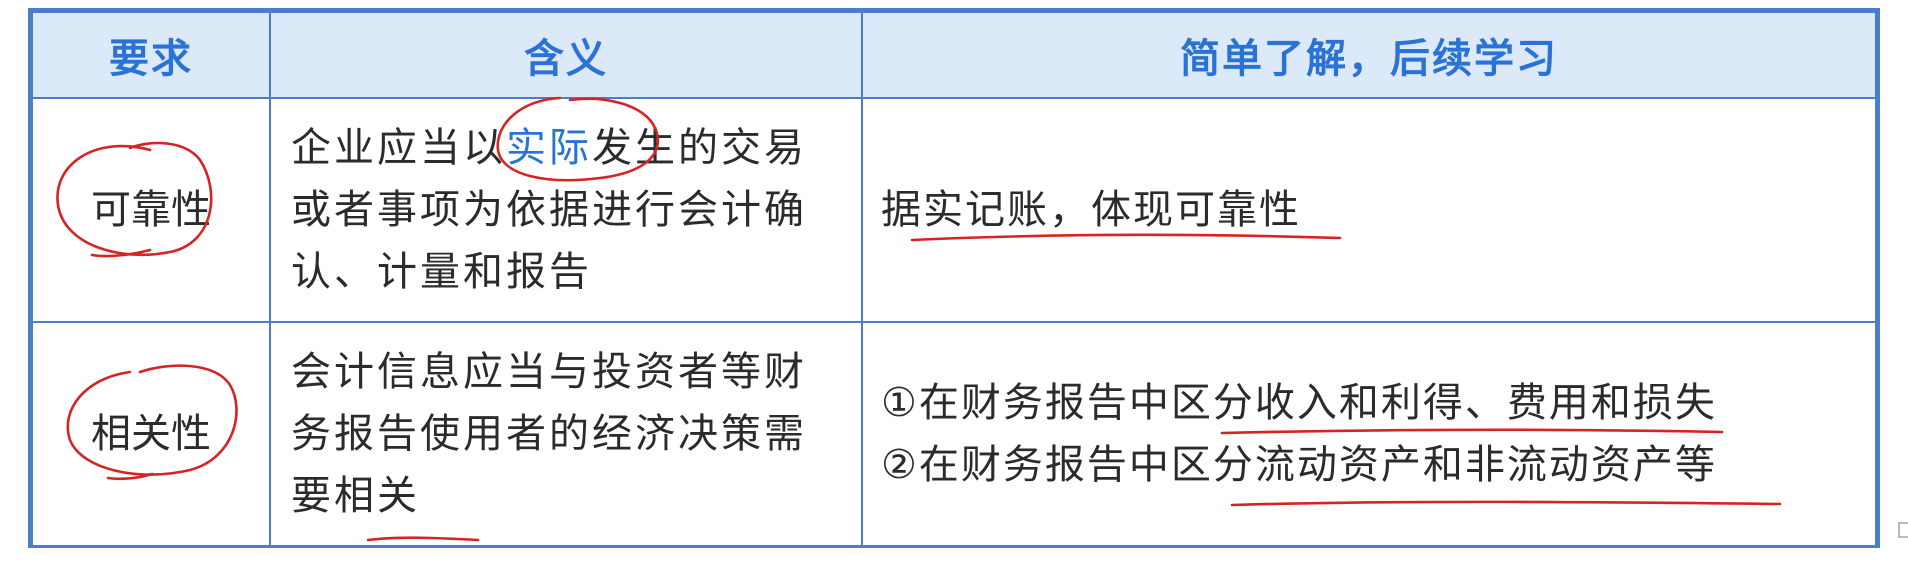  Describe the element at coordinates (566, 210) in the screenshot. I see `meaning-cell: 企业应当以实际发生的交易或者事项为依据进行会计确认、计量和报告` at that location.